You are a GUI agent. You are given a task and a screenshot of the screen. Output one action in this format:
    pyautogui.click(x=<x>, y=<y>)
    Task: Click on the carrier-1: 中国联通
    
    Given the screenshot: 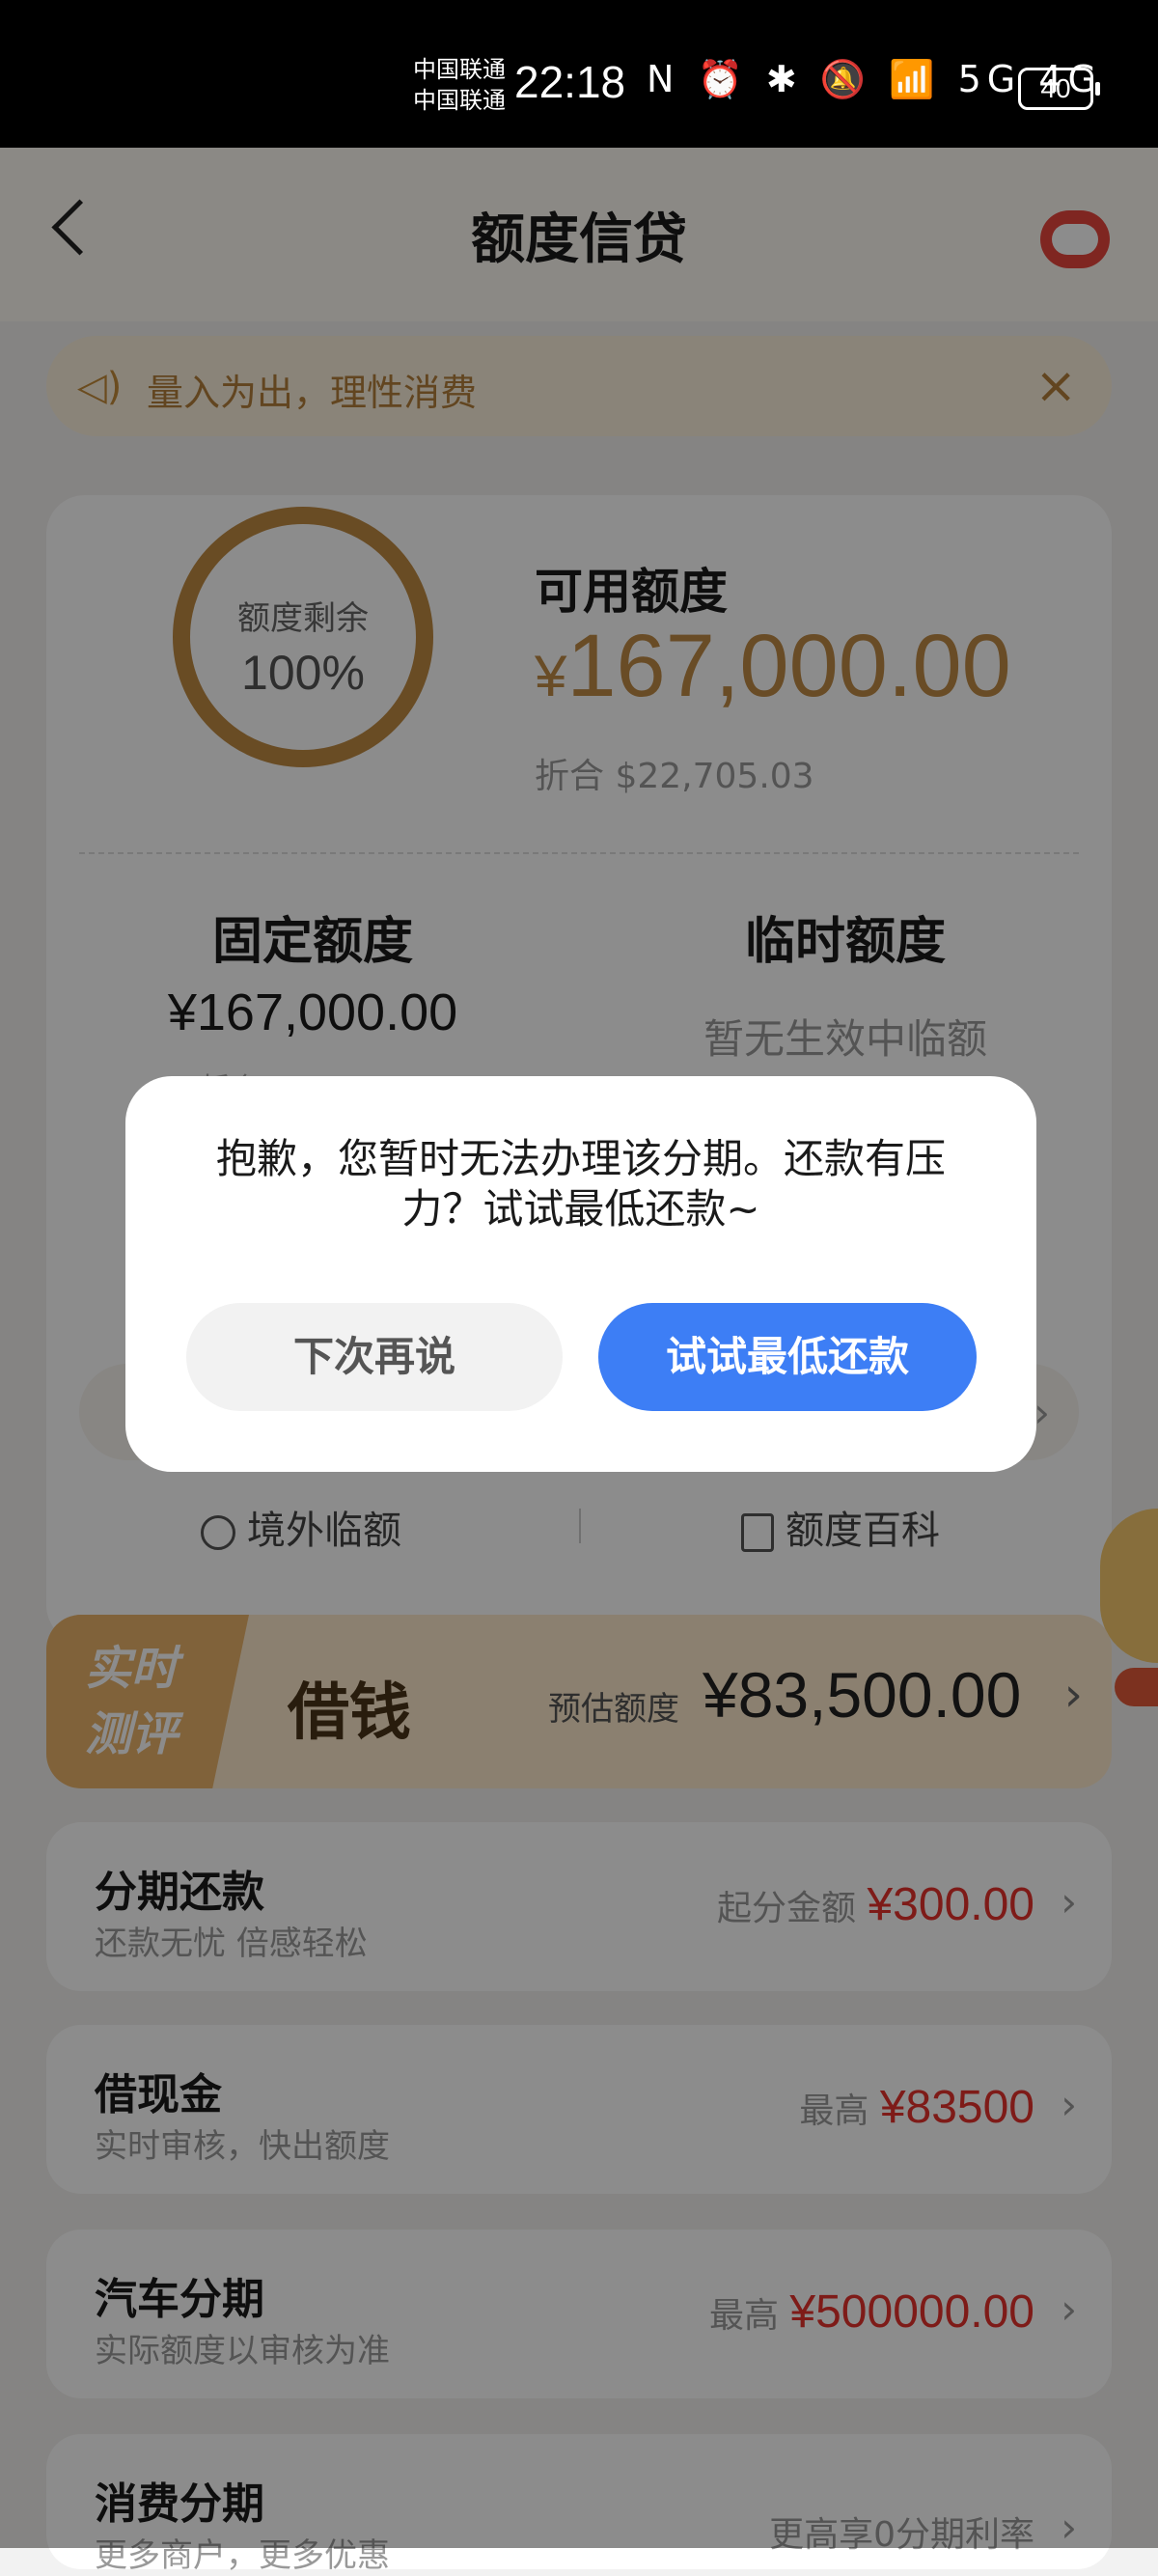 What is the action you would take?
    pyautogui.click(x=459, y=69)
    